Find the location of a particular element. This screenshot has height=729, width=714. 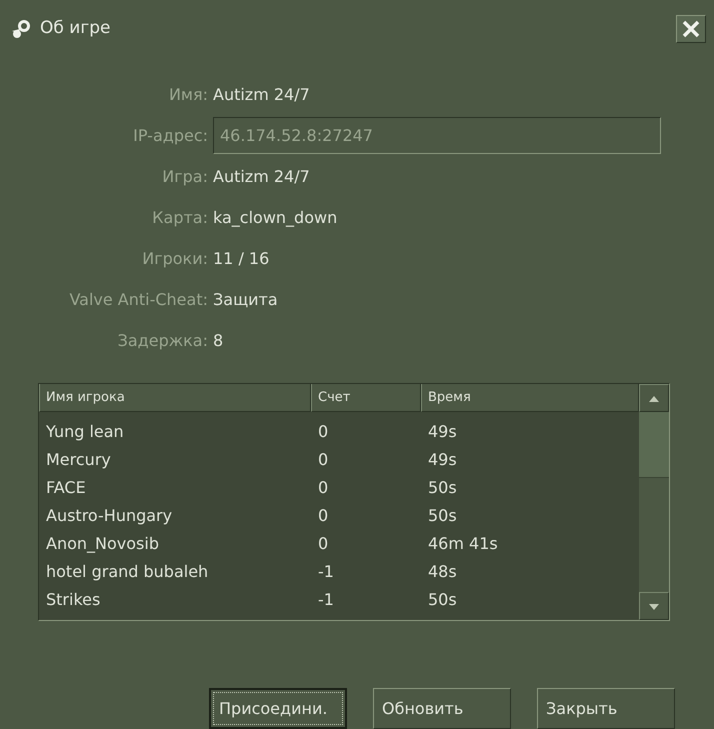

field-label: Имя: is located at coordinates (188, 95).